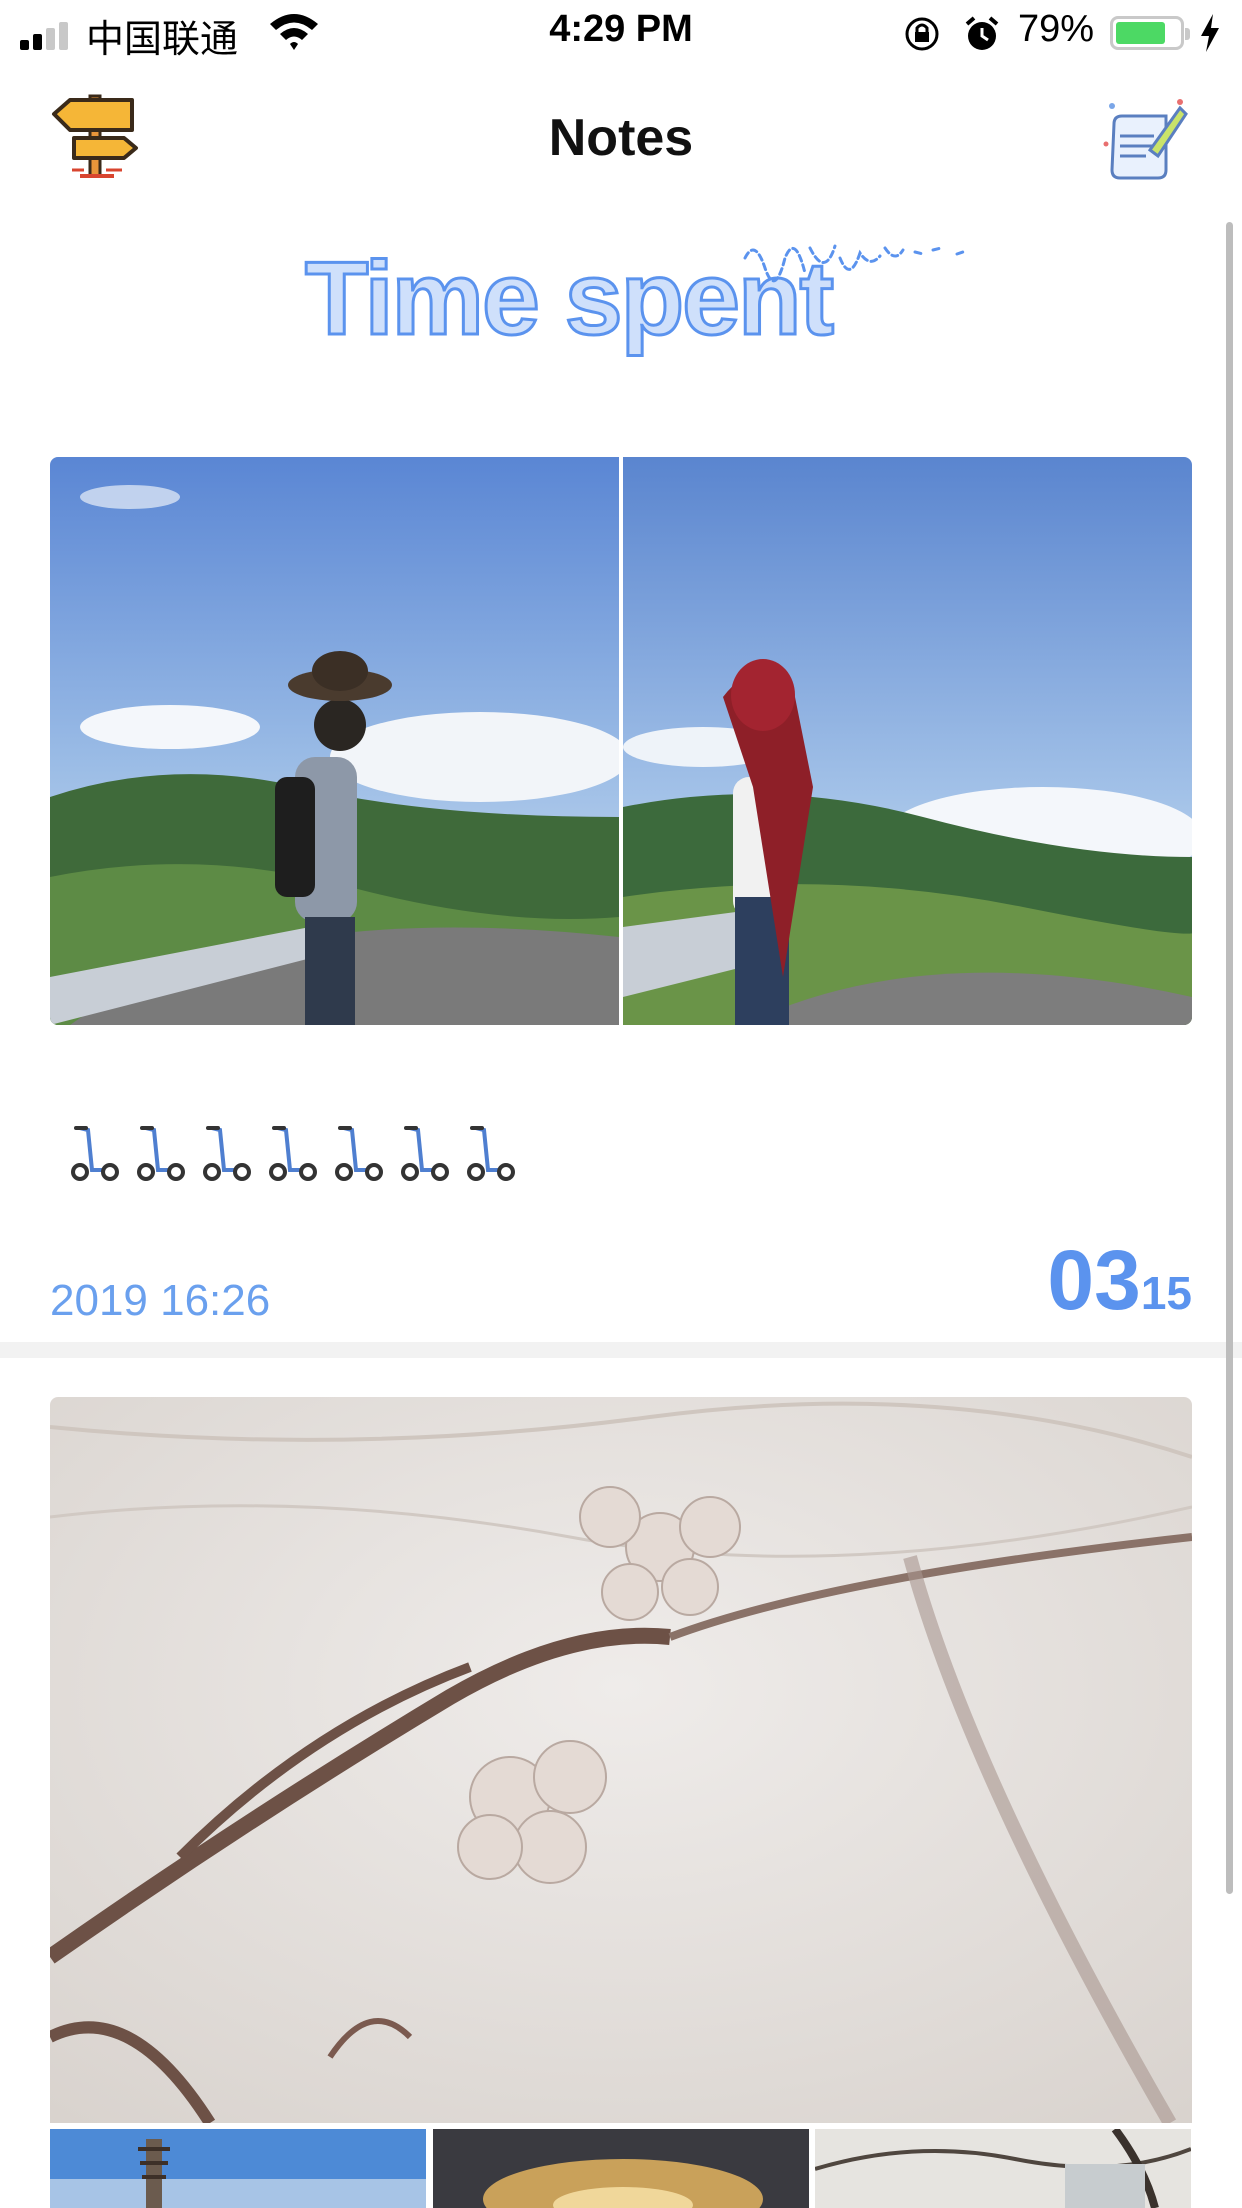  Describe the element at coordinates (334, 741) in the screenshot. I see `photo-man-hat` at that location.